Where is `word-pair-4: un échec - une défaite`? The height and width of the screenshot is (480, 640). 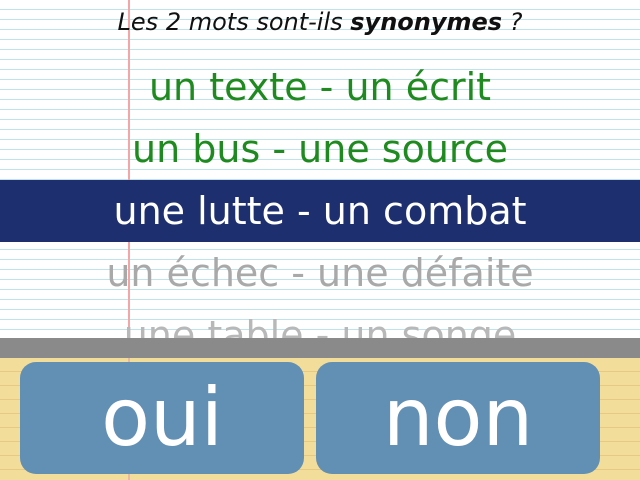 word-pair-4: un échec - une défaite is located at coordinates (320, 273).